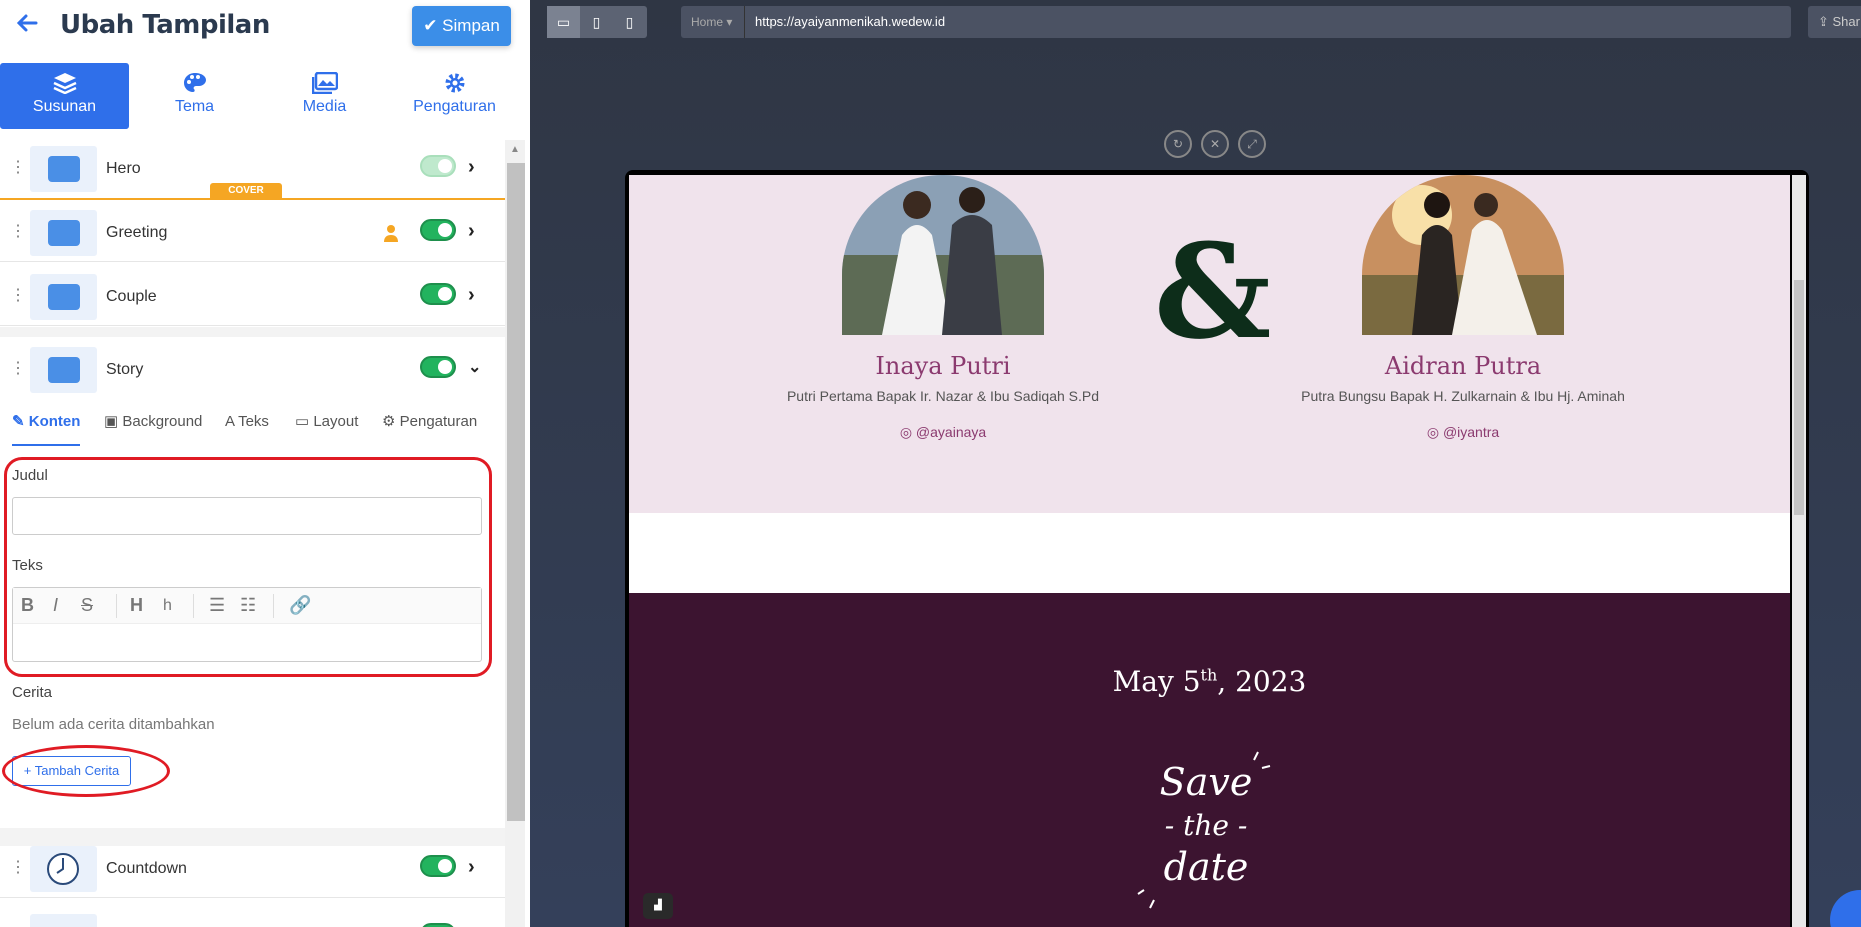 The height and width of the screenshot is (927, 1861). I want to click on panel-header: Ubah Tampilan ✔ Simpan, so click(265, 28).